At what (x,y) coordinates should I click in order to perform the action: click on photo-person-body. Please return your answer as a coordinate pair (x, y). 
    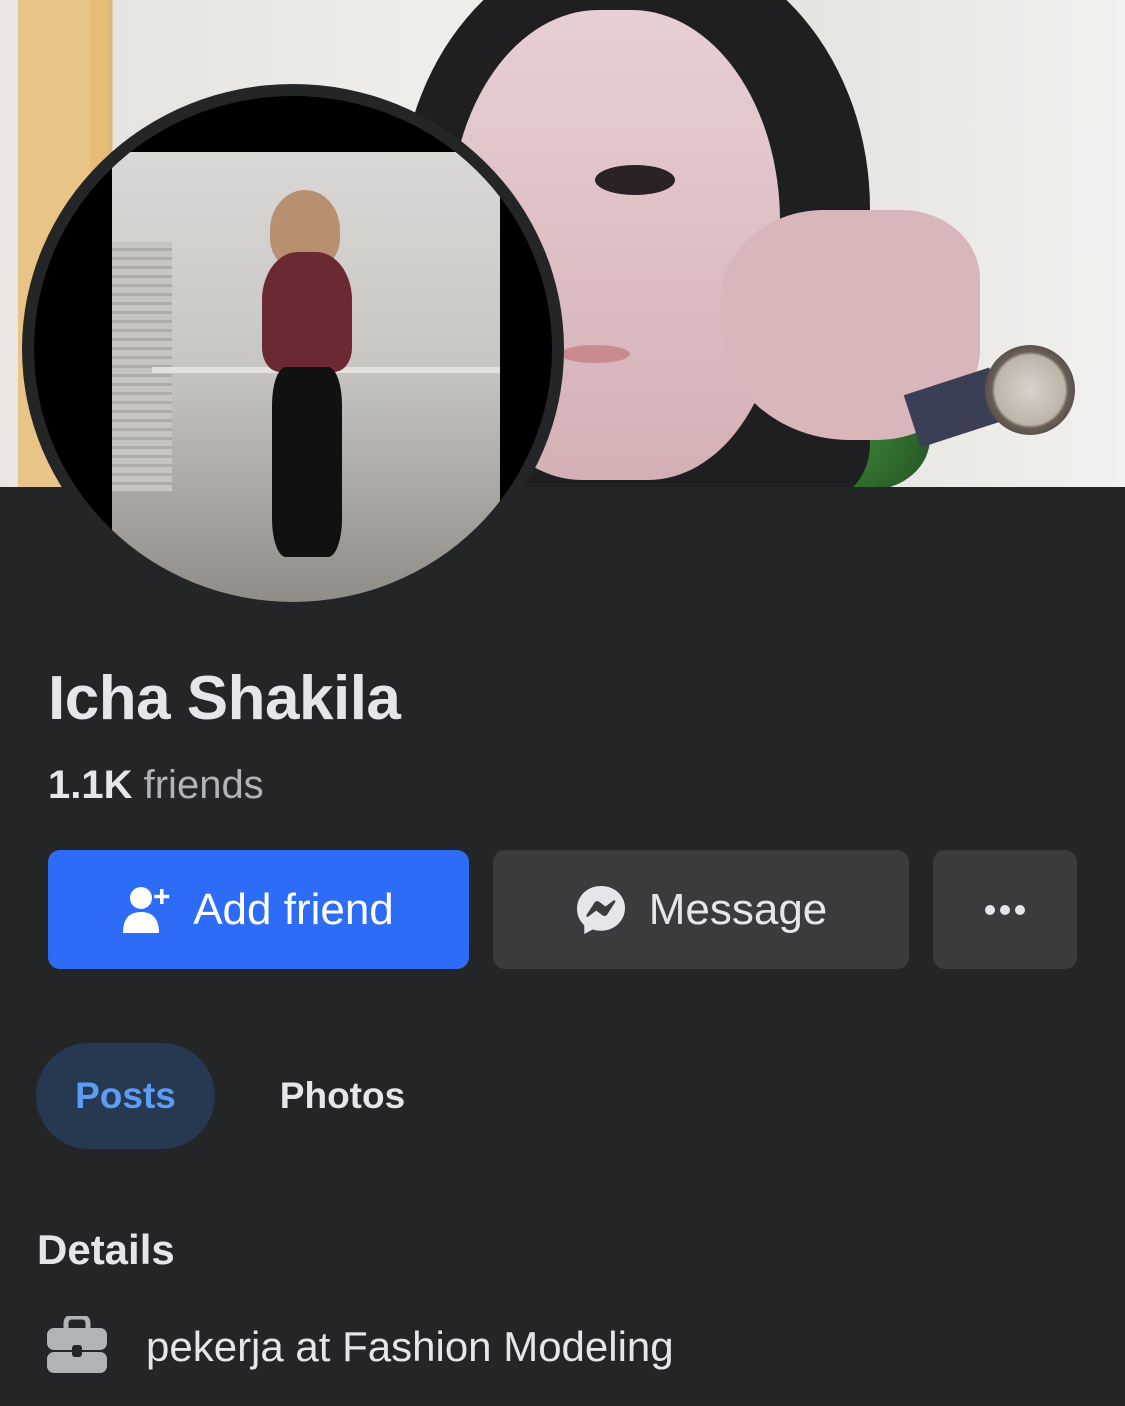
    Looking at the image, I should click on (307, 312).